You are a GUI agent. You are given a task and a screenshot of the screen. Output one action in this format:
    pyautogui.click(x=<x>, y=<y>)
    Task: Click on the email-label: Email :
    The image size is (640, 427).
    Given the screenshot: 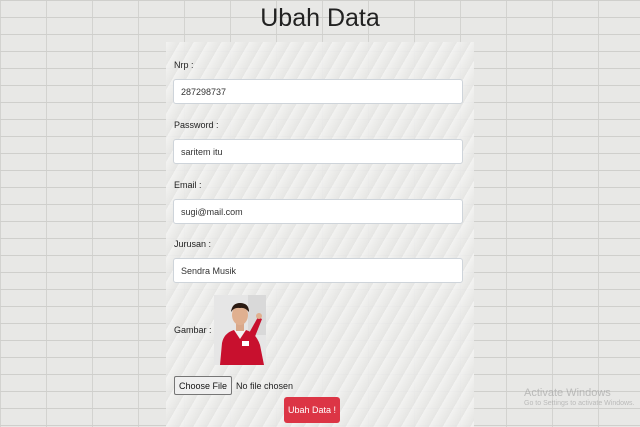 What is the action you would take?
    pyautogui.click(x=188, y=185)
    